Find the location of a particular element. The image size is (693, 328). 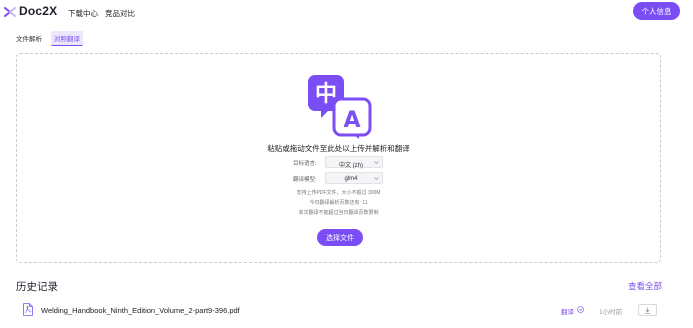

translation-model-label: 翻译模型: is located at coordinates (305, 180).